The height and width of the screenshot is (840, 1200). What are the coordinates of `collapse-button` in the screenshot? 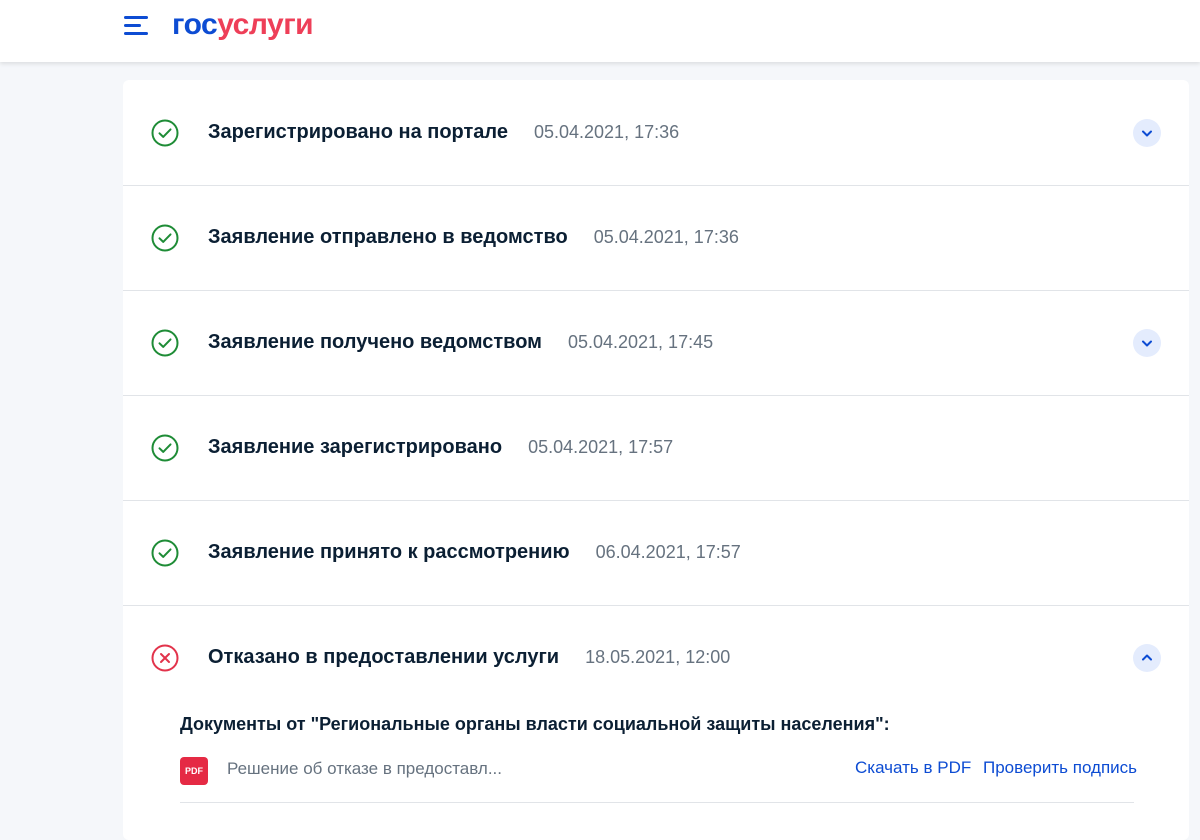 It's located at (1147, 658).